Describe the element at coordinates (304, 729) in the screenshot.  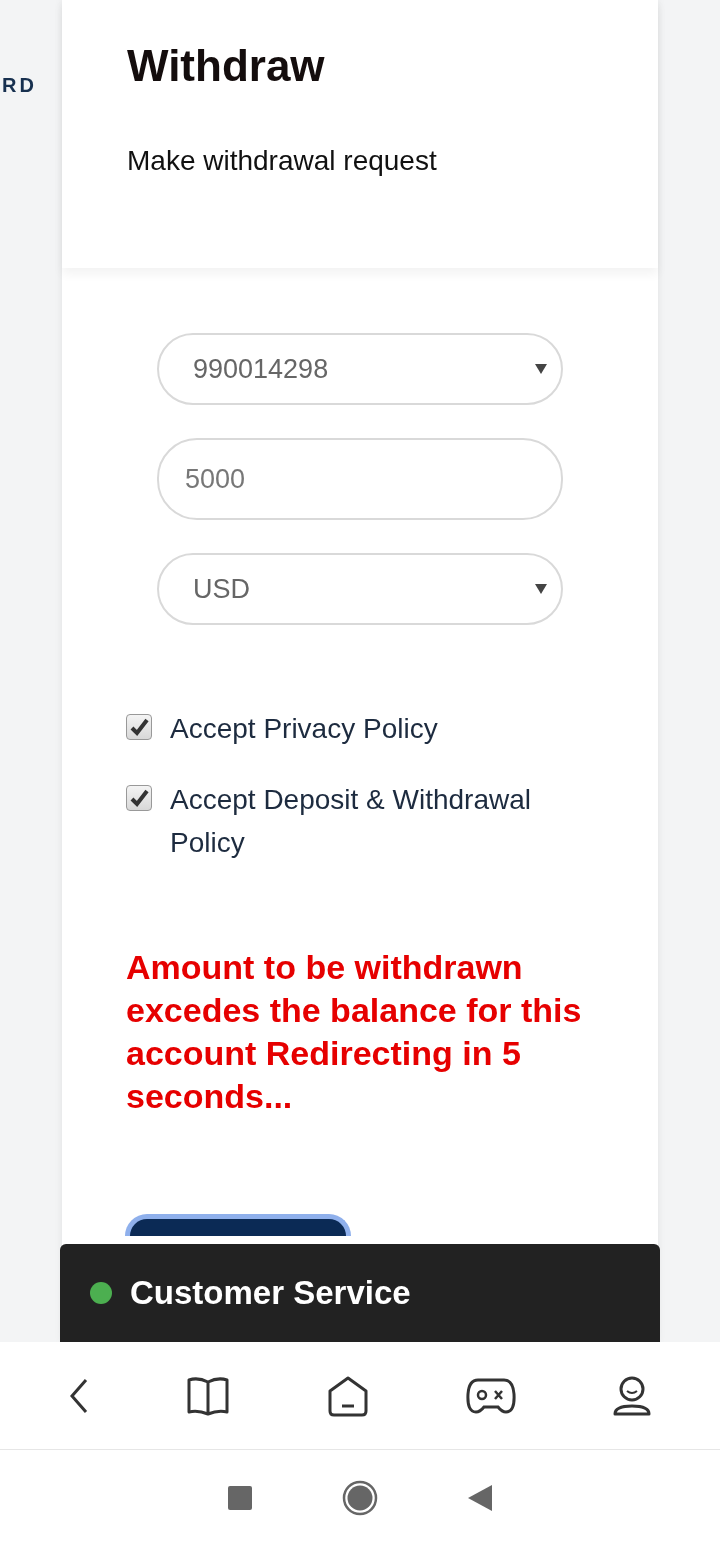
I see `checkbox-label: Accept Privacy Policy` at that location.